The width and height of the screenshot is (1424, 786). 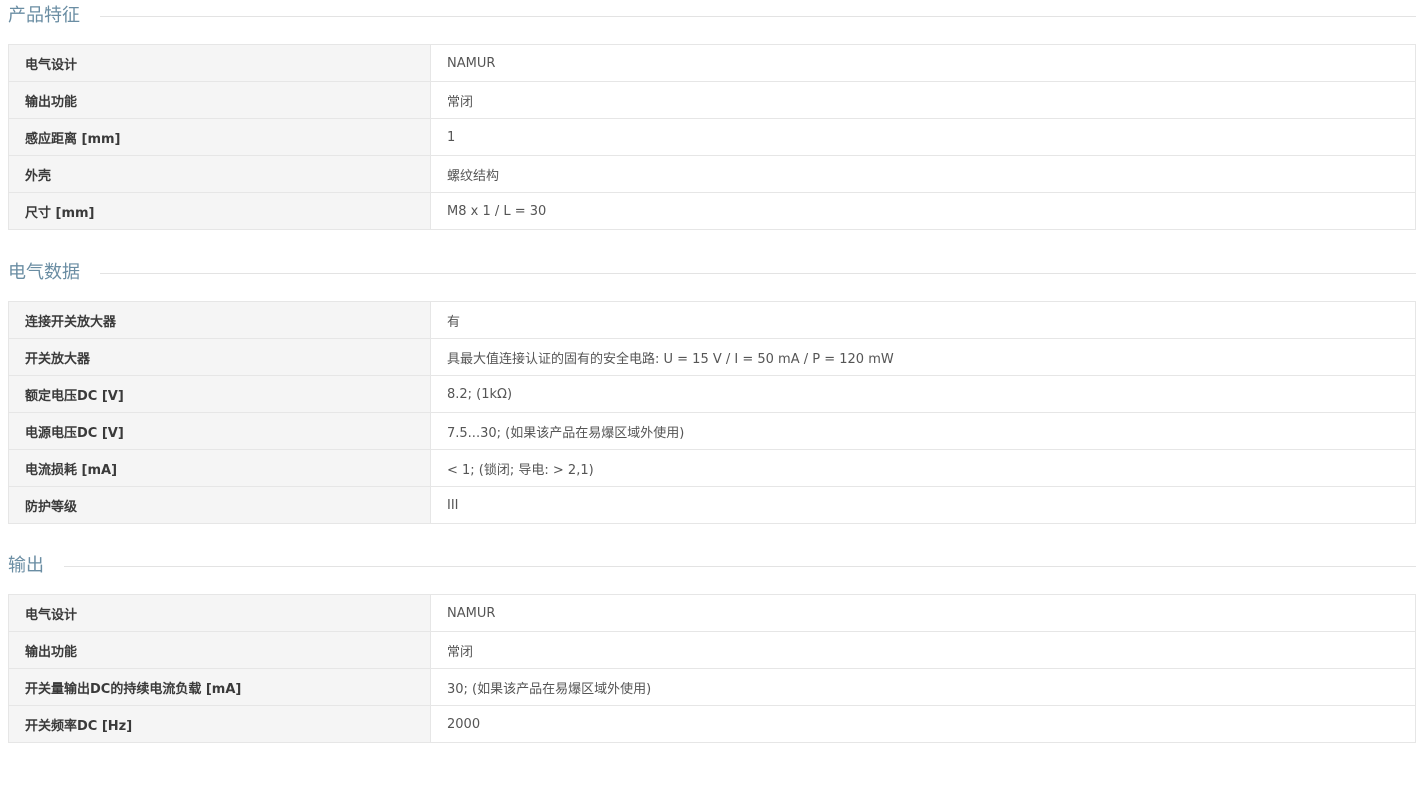 What do you see at coordinates (923, 431) in the screenshot?
I see `spec-value: 7.5...30; (如果该产品在易爆区域外使用)` at bounding box center [923, 431].